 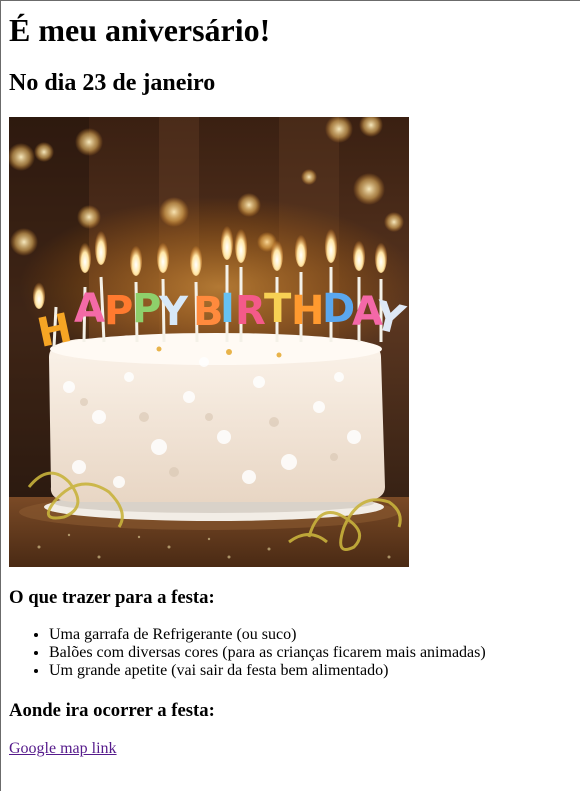 What do you see at coordinates (140, 30) in the screenshot?
I see `page-title: É meu aniversário!` at bounding box center [140, 30].